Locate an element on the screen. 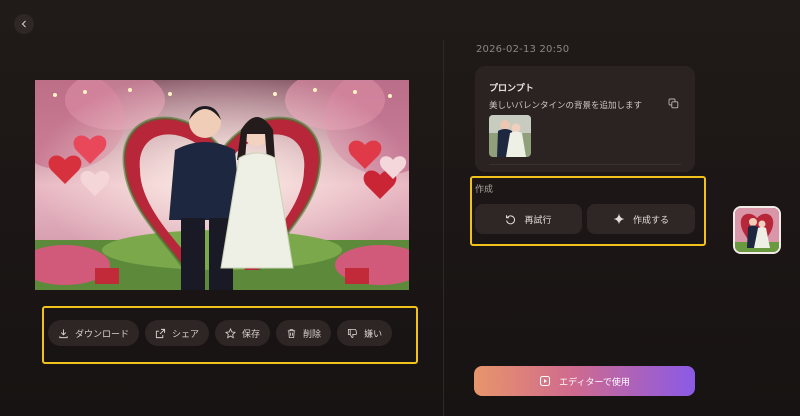 The width and height of the screenshot is (800, 416). dislike-button: 嫌い is located at coordinates (365, 333).